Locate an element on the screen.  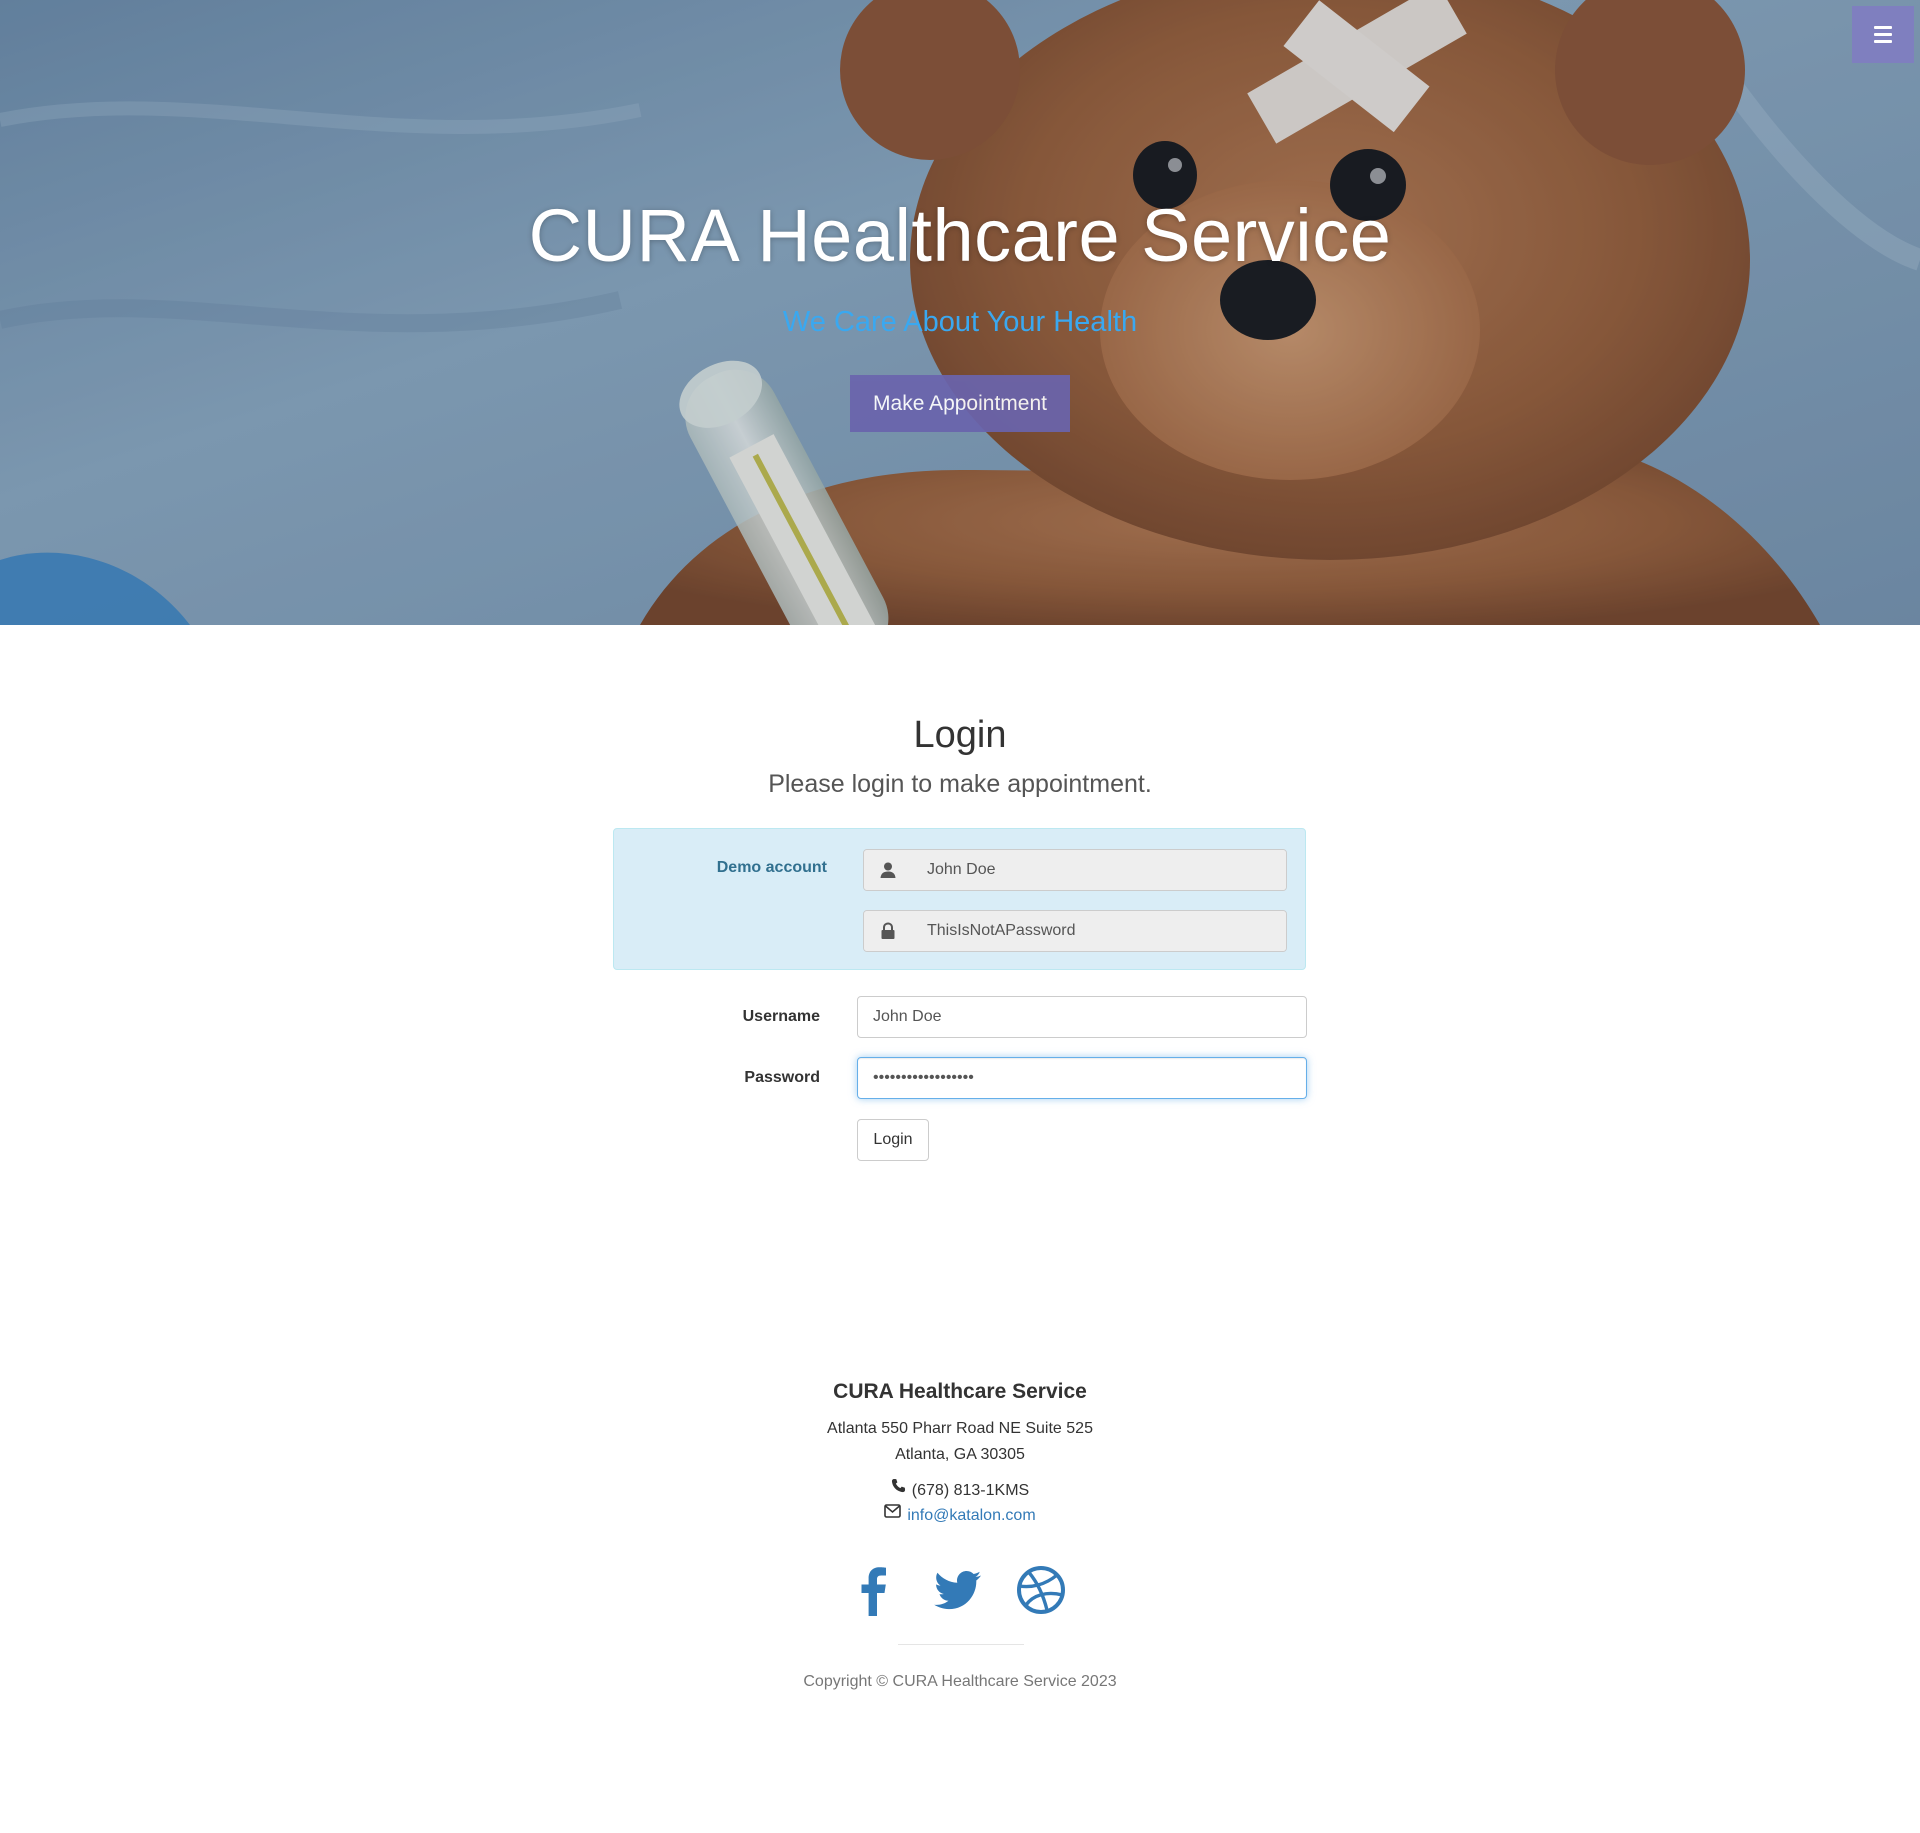
footer-address-line1: Atlanta 550 Pharr Road NE Suite 525 is located at coordinates (960, 1428).